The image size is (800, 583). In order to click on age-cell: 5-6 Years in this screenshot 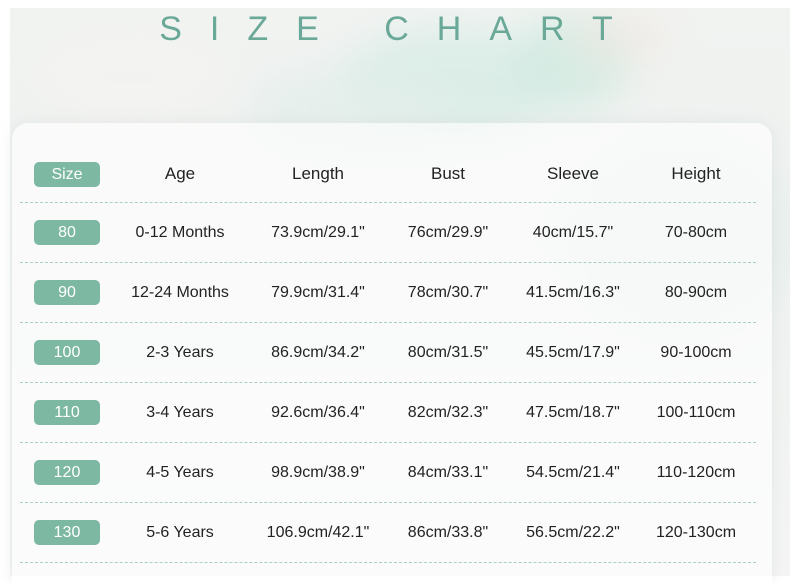, I will do `click(180, 532)`.